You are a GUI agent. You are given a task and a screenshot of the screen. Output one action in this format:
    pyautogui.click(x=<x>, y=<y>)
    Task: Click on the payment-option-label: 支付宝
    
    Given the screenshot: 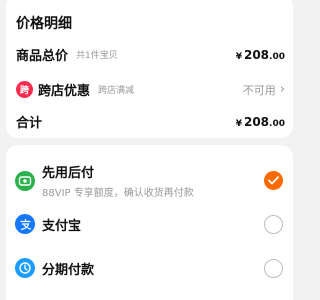 What is the action you would take?
    pyautogui.click(x=62, y=226)
    